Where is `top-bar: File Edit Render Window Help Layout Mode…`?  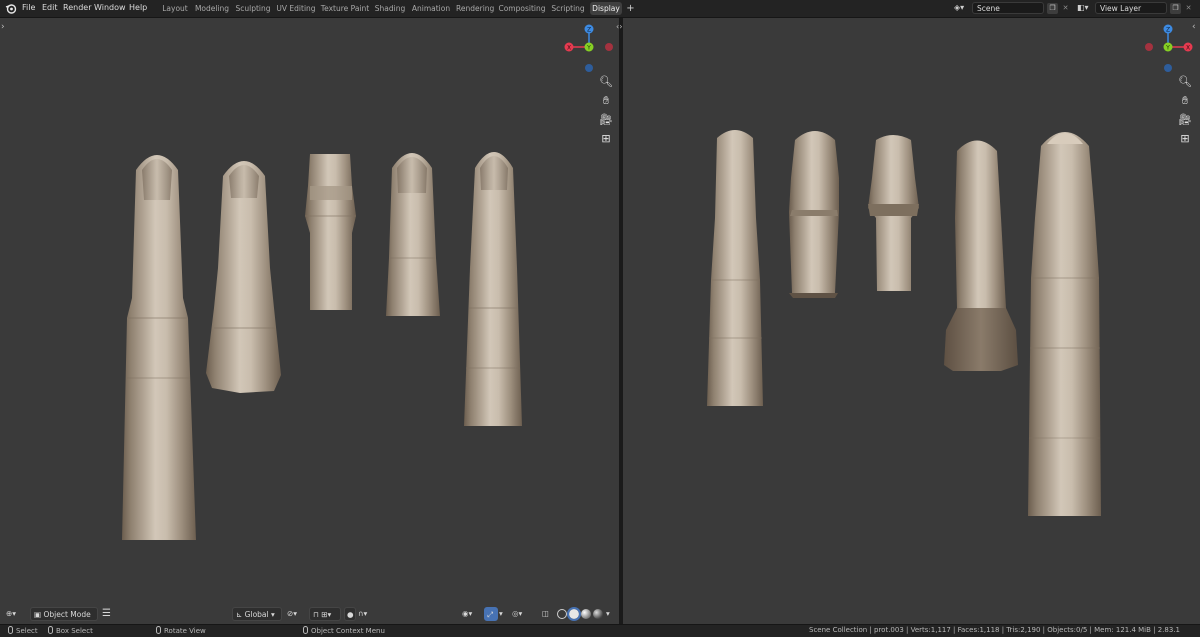 top-bar: File Edit Render Window Help Layout Mode… is located at coordinates (600, 9).